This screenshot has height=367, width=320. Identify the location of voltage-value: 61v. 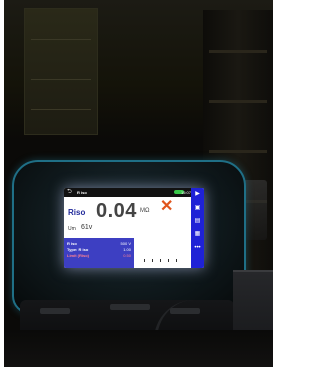
(87, 227).